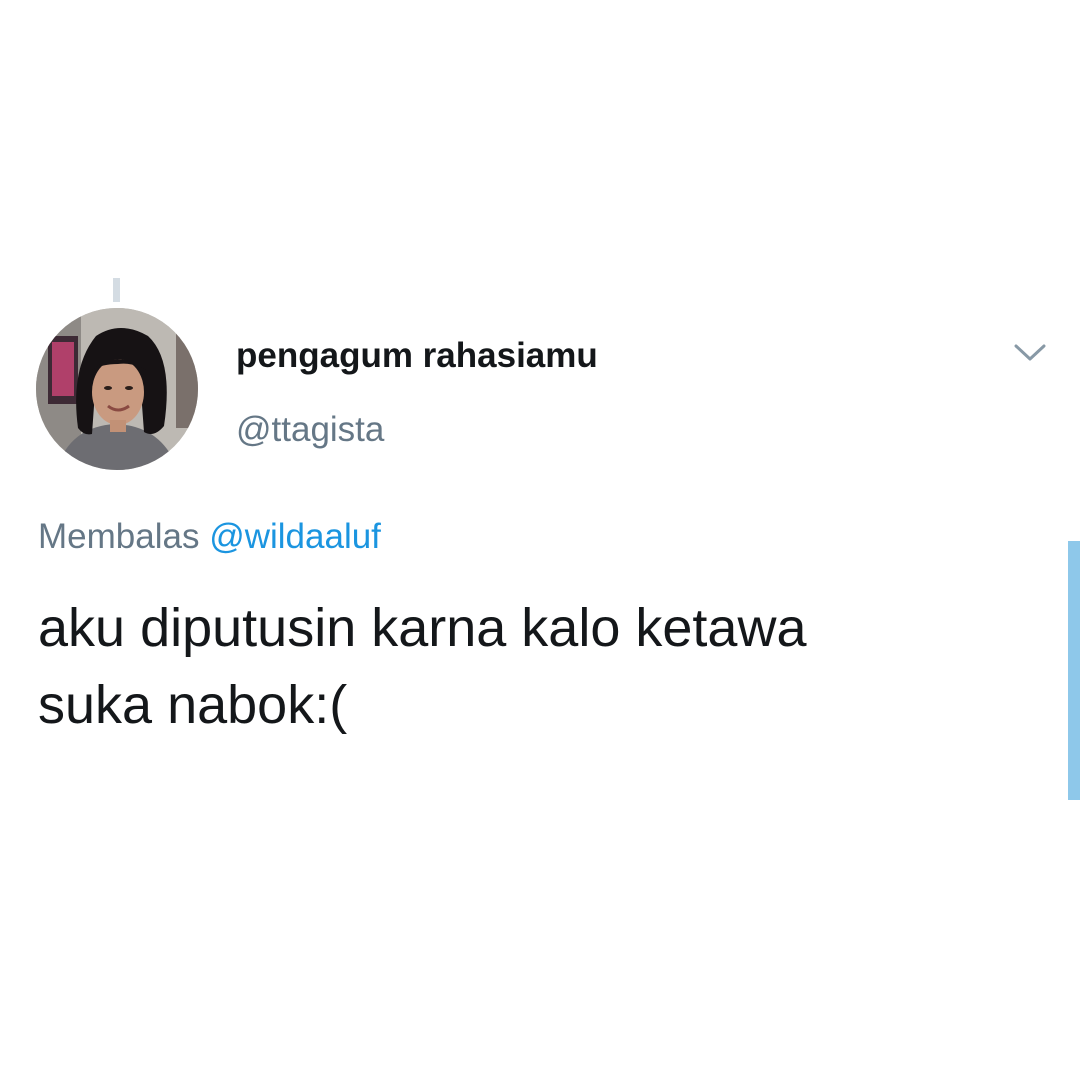  What do you see at coordinates (1030, 353) in the screenshot?
I see `chevron-down-icon` at bounding box center [1030, 353].